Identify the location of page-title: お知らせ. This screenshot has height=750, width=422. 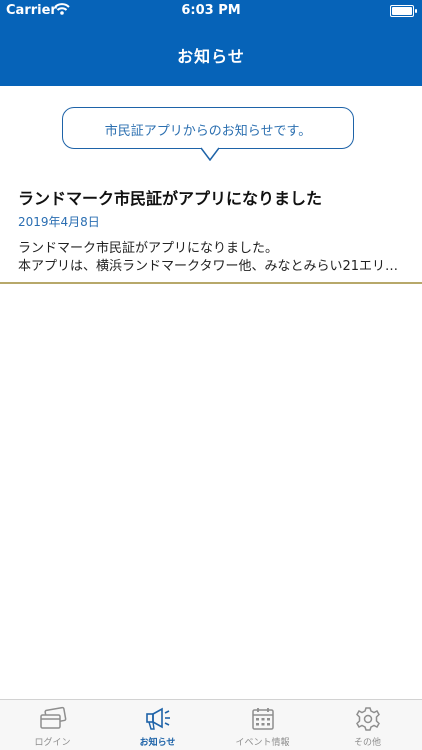
(211, 56).